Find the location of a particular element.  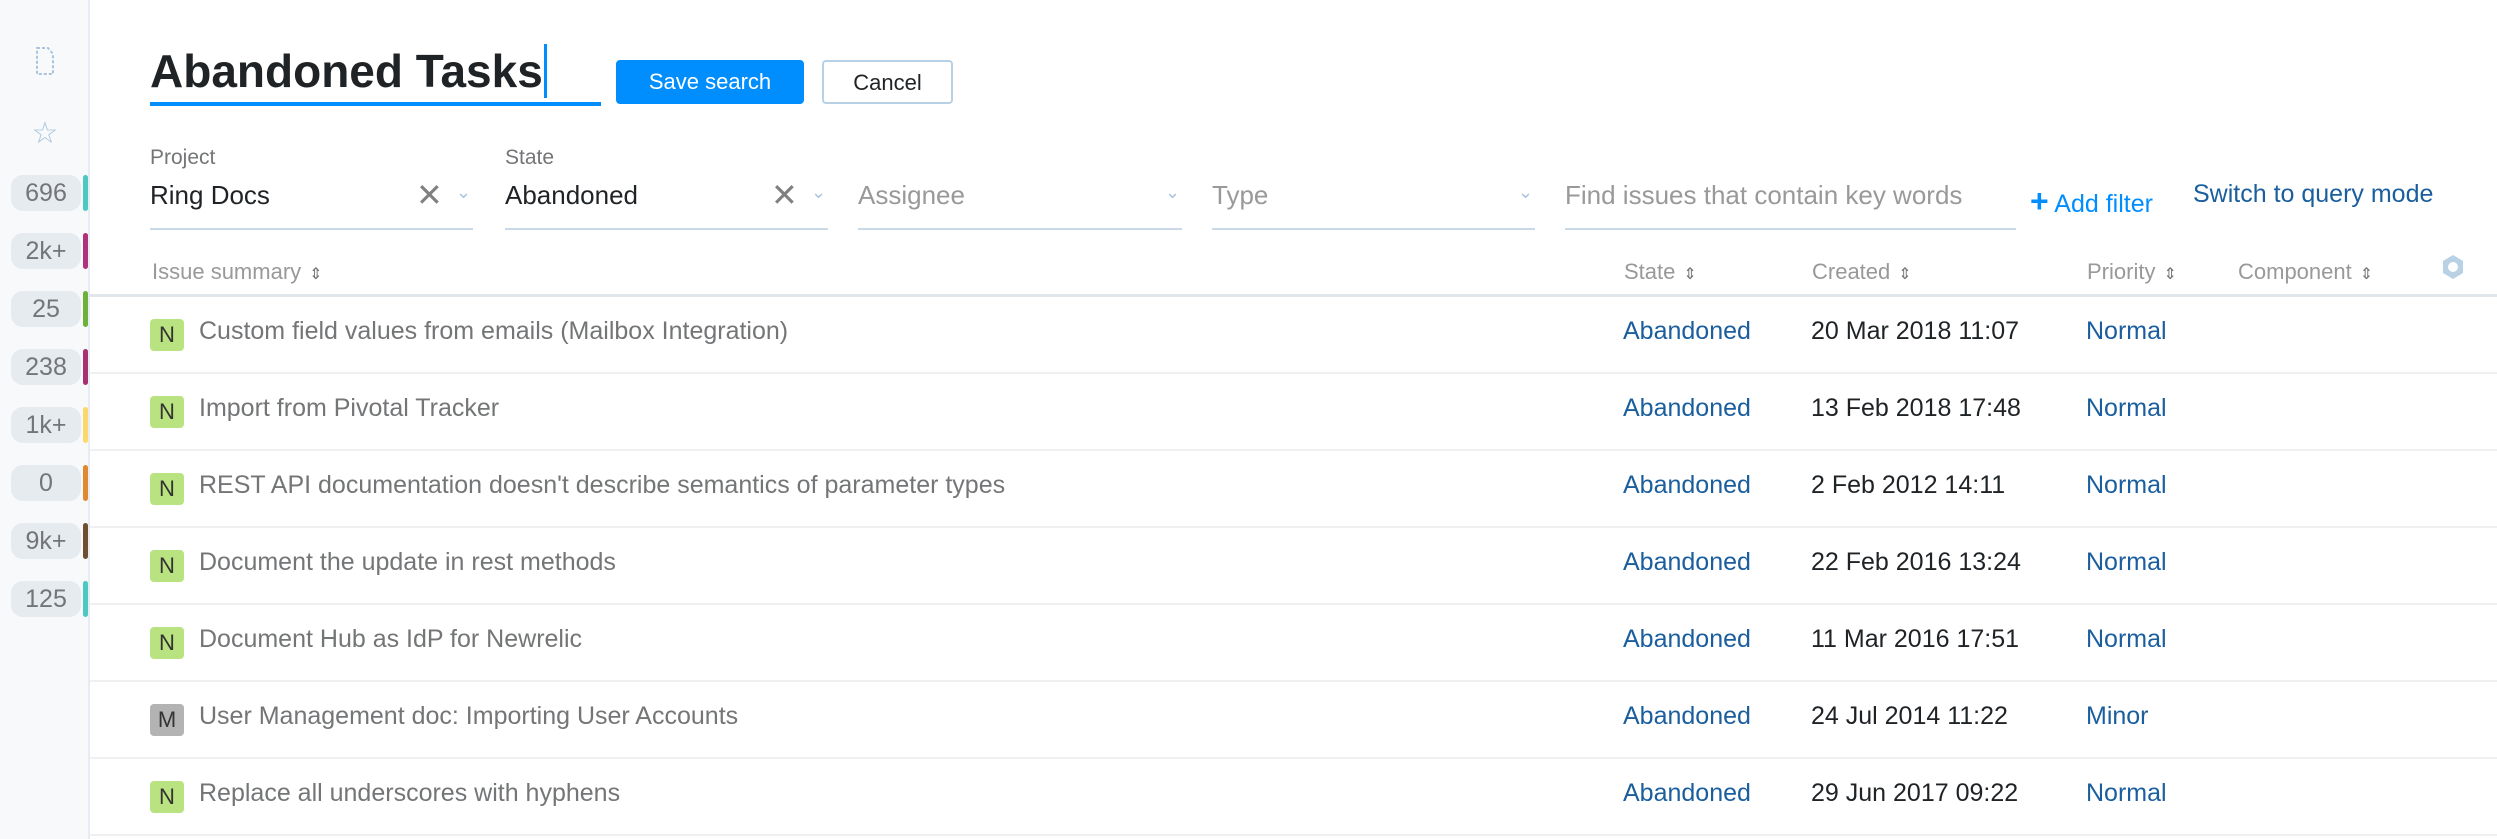

column-header-component: Component ⇕ is located at coordinates (2305, 272).